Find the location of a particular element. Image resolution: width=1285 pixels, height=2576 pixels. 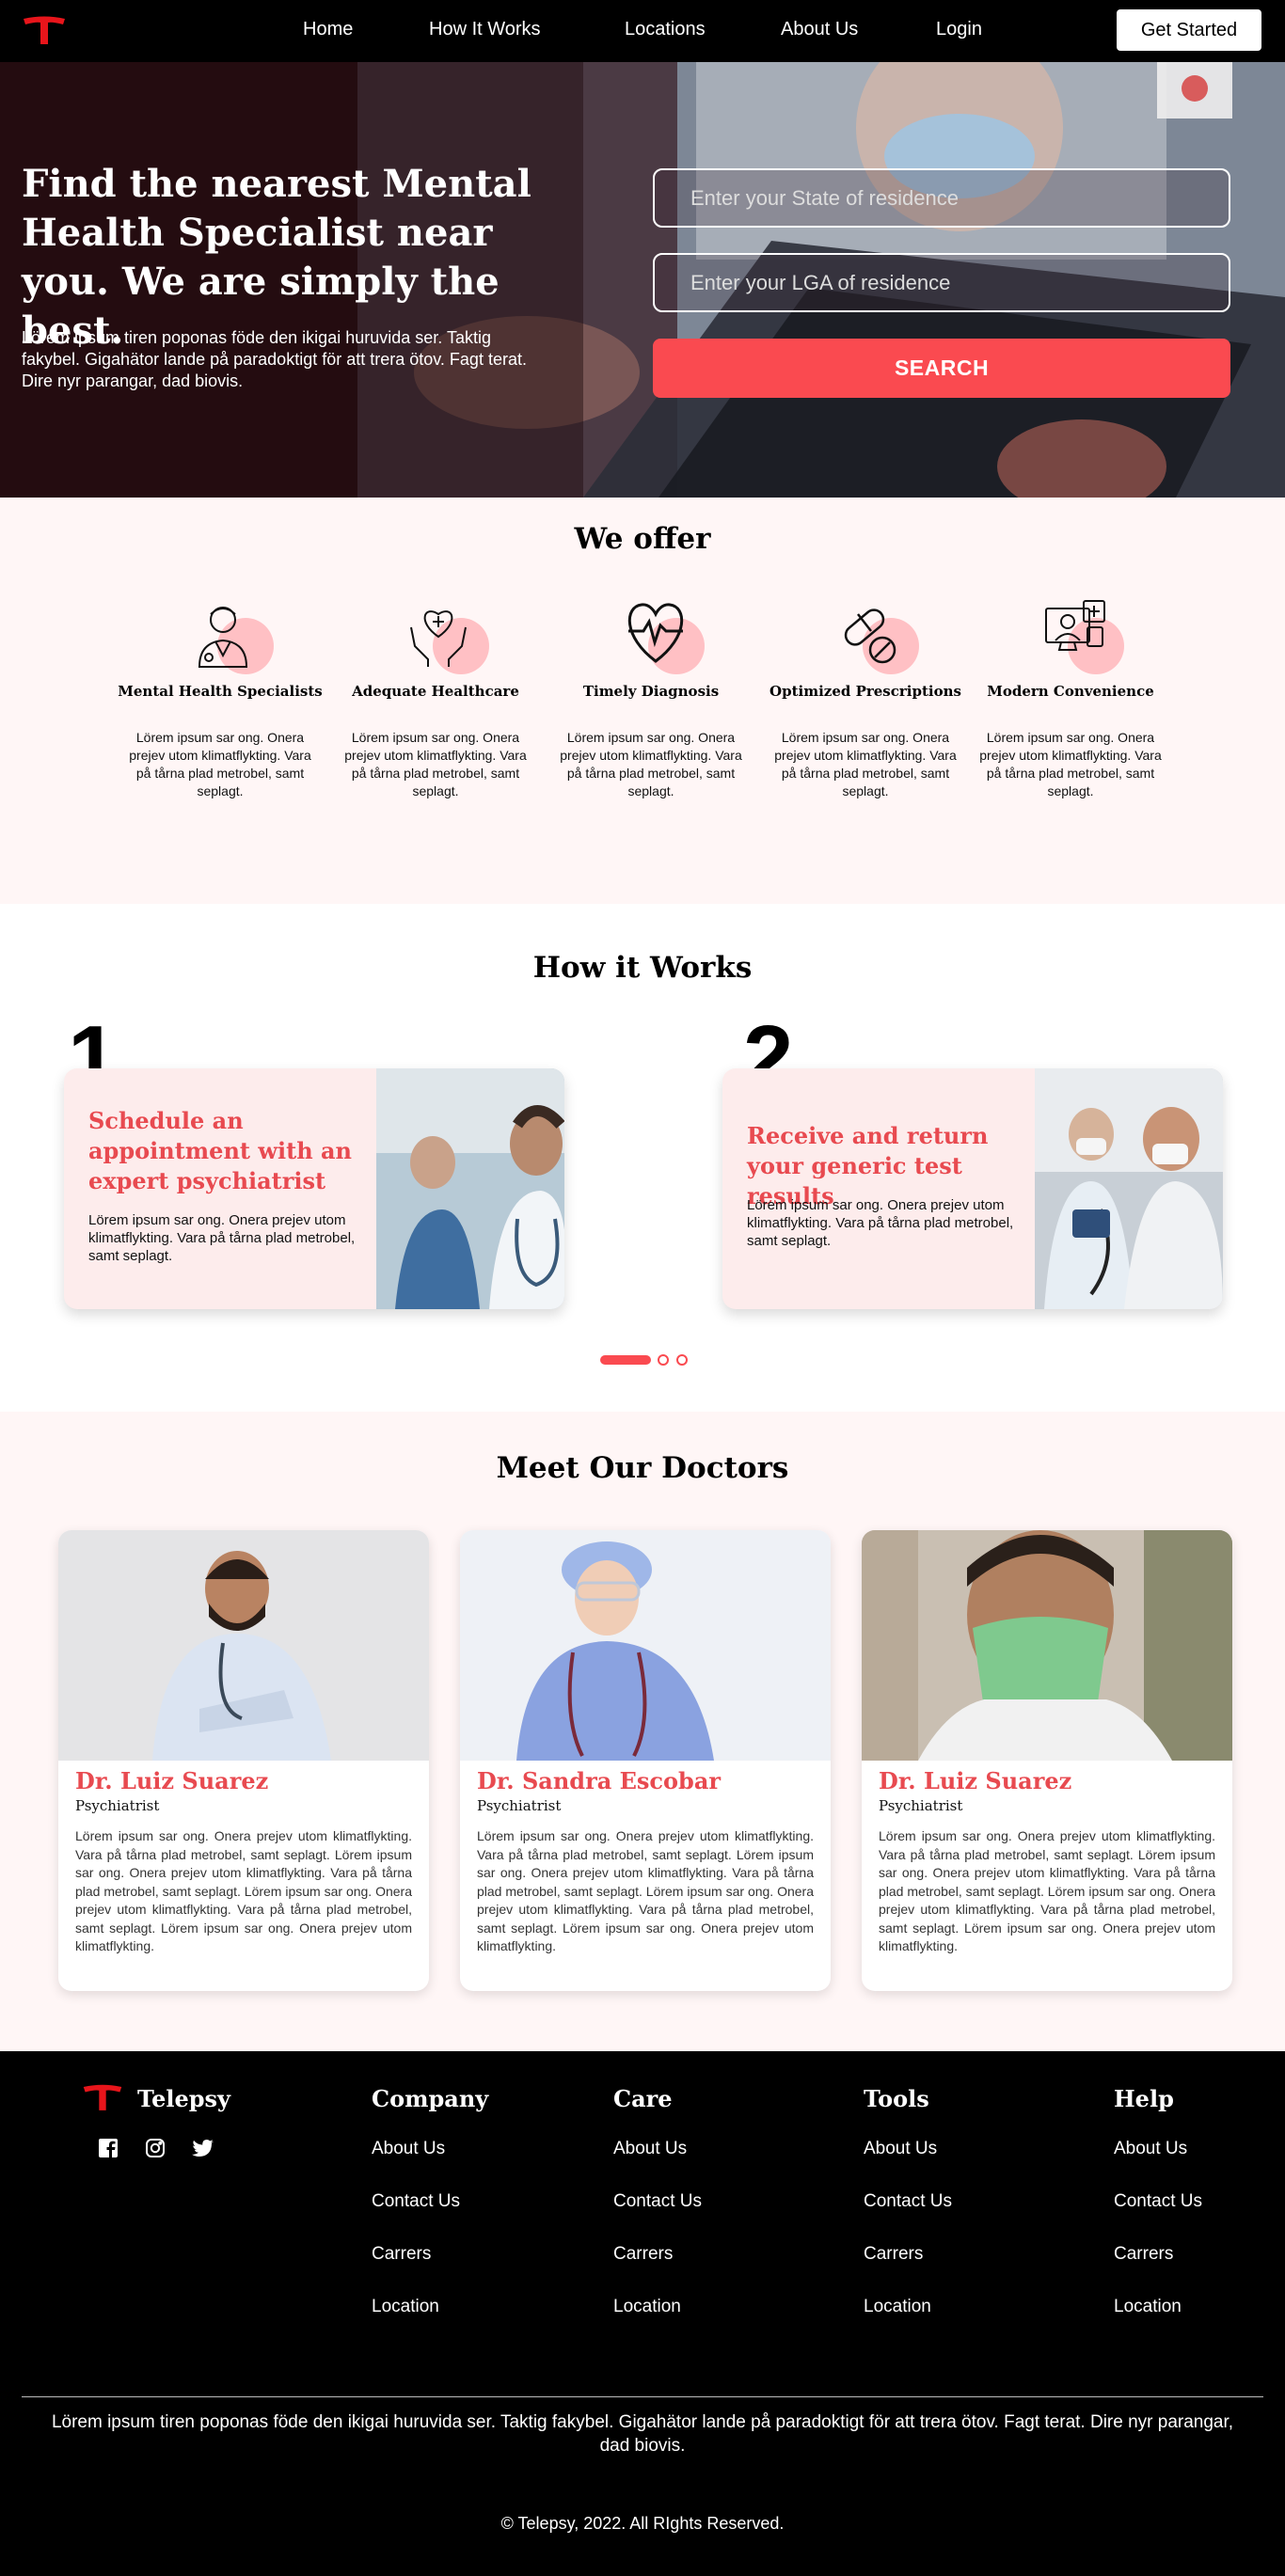

carousel-dots is located at coordinates (647, 1360).